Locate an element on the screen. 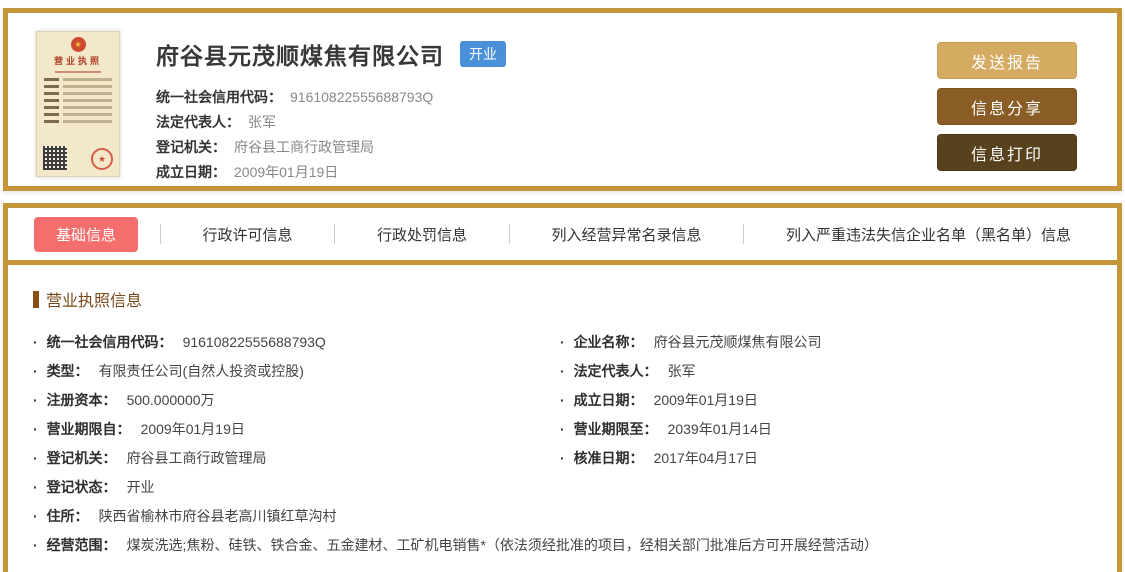  header-field-establish-date: 成立日期： 2009年01月19日 is located at coordinates (247, 172).